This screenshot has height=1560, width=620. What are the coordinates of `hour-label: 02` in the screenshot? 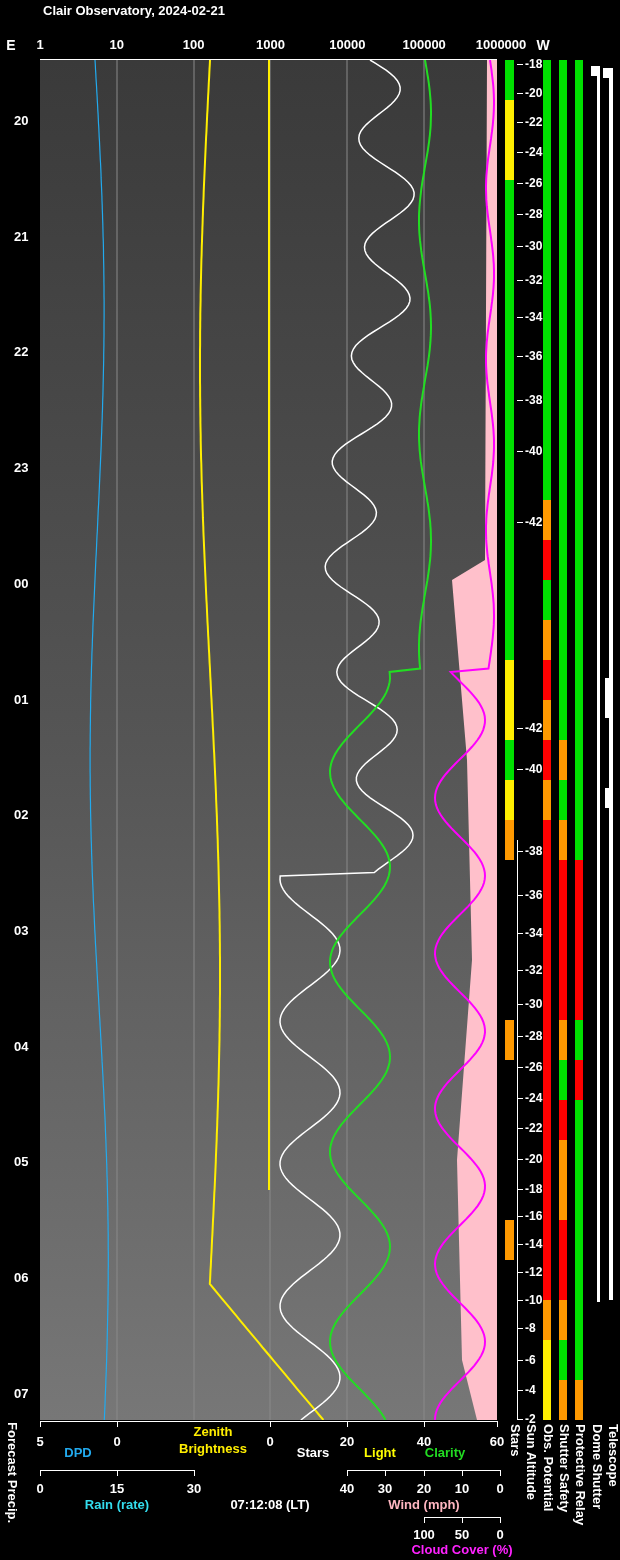 It's located at (21, 815).